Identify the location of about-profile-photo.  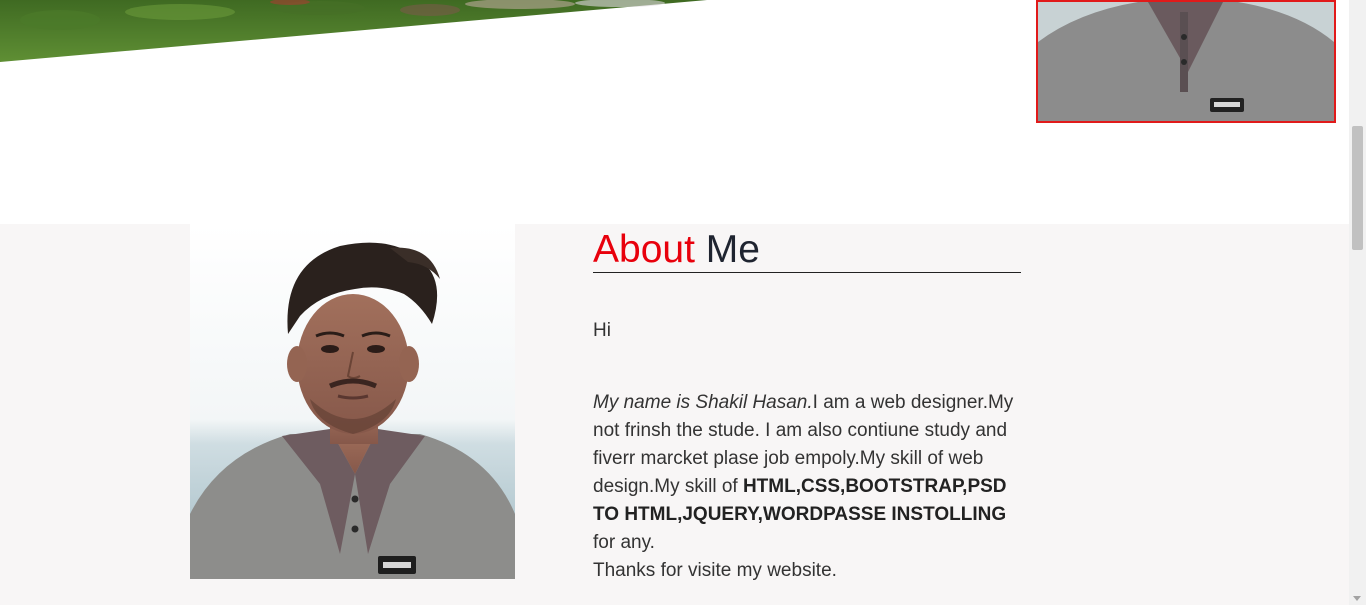
(352, 401).